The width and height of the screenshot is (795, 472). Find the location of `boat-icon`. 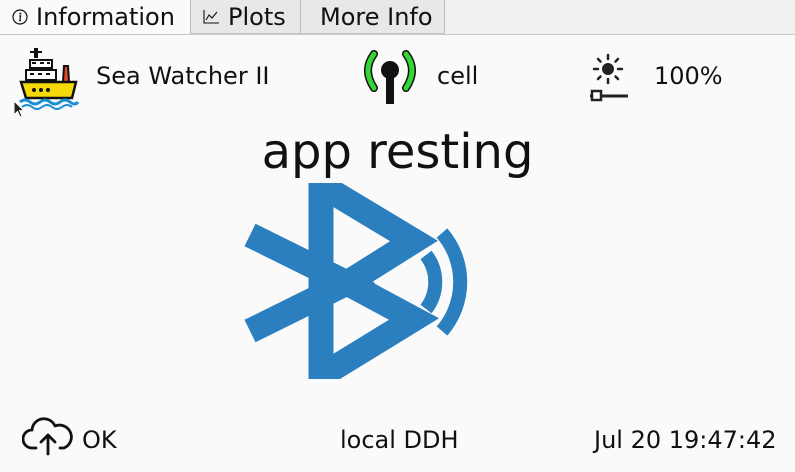

boat-icon is located at coordinates (49, 77).